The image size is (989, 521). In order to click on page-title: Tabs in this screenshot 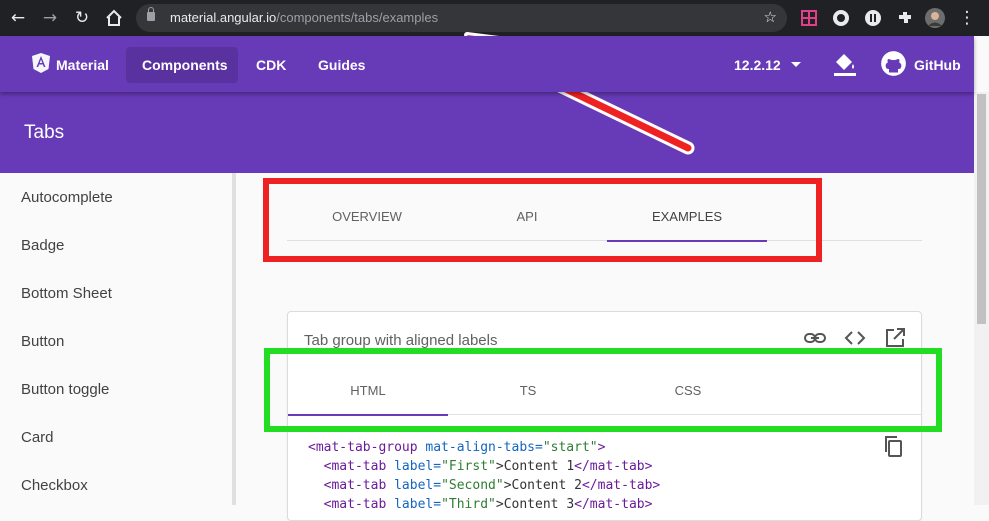, I will do `click(44, 132)`.